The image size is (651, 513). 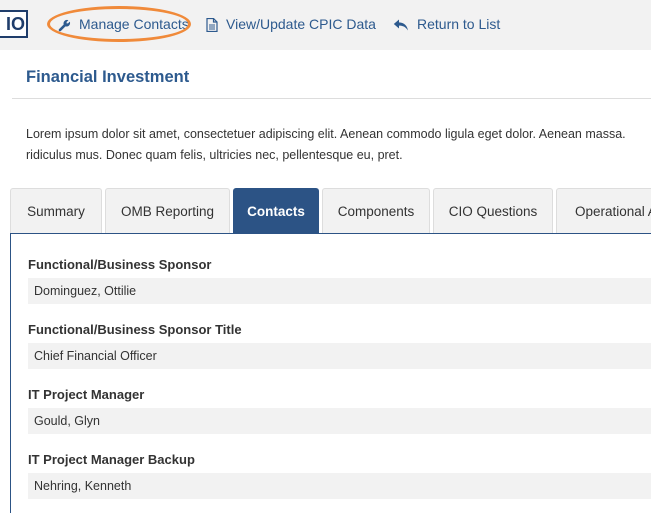 I want to click on field-value-it-project-manager: Gould, Glyn, so click(x=339, y=421).